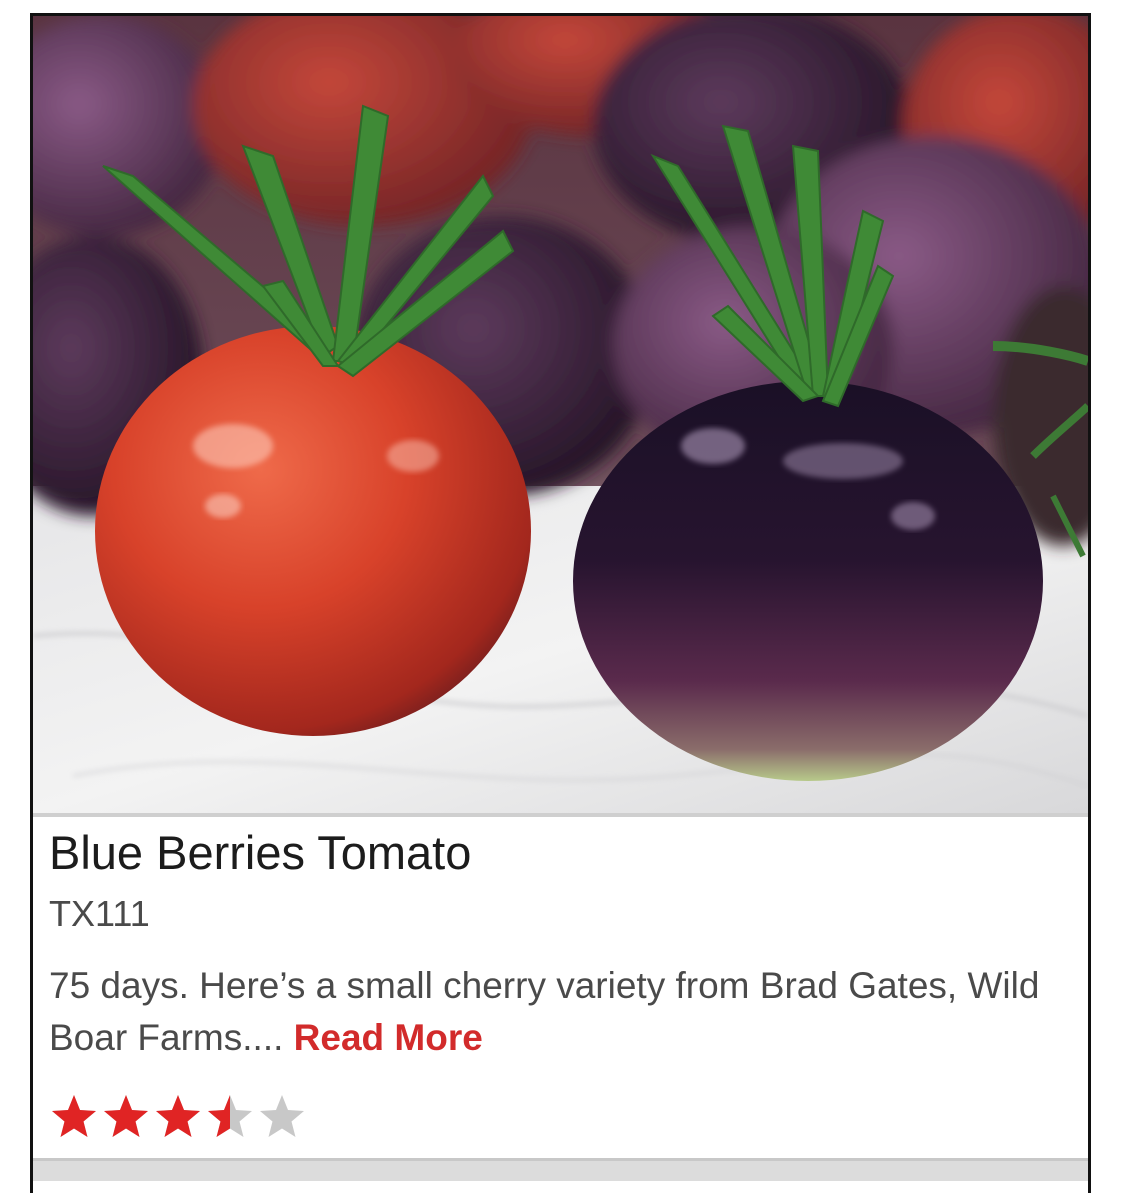  I want to click on product-title: Blue Berries Tomato, so click(260, 853).